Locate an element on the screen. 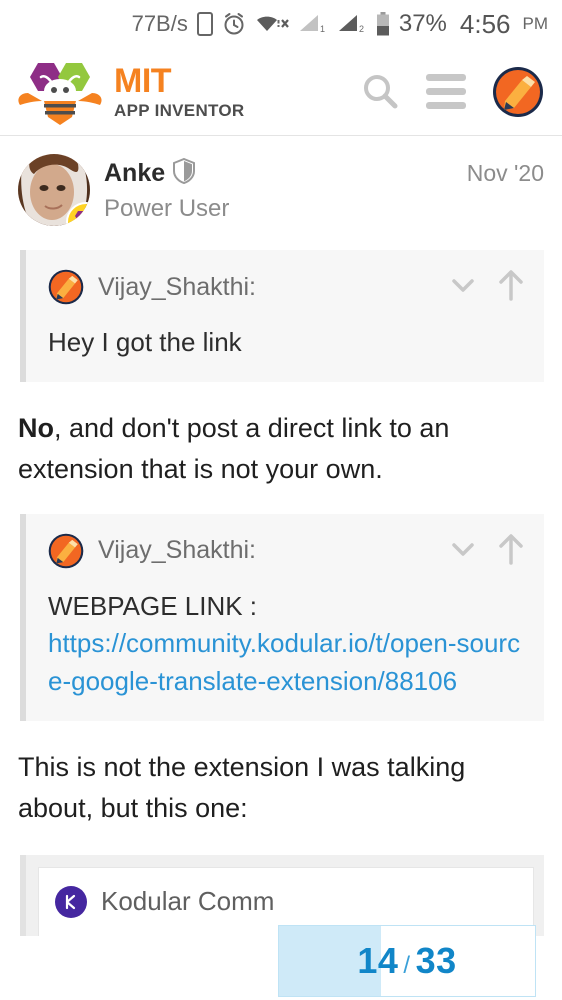 Image resolution: width=562 pixels, height=1000 pixels. app-inventor-bee-icon is located at coordinates (60, 92).